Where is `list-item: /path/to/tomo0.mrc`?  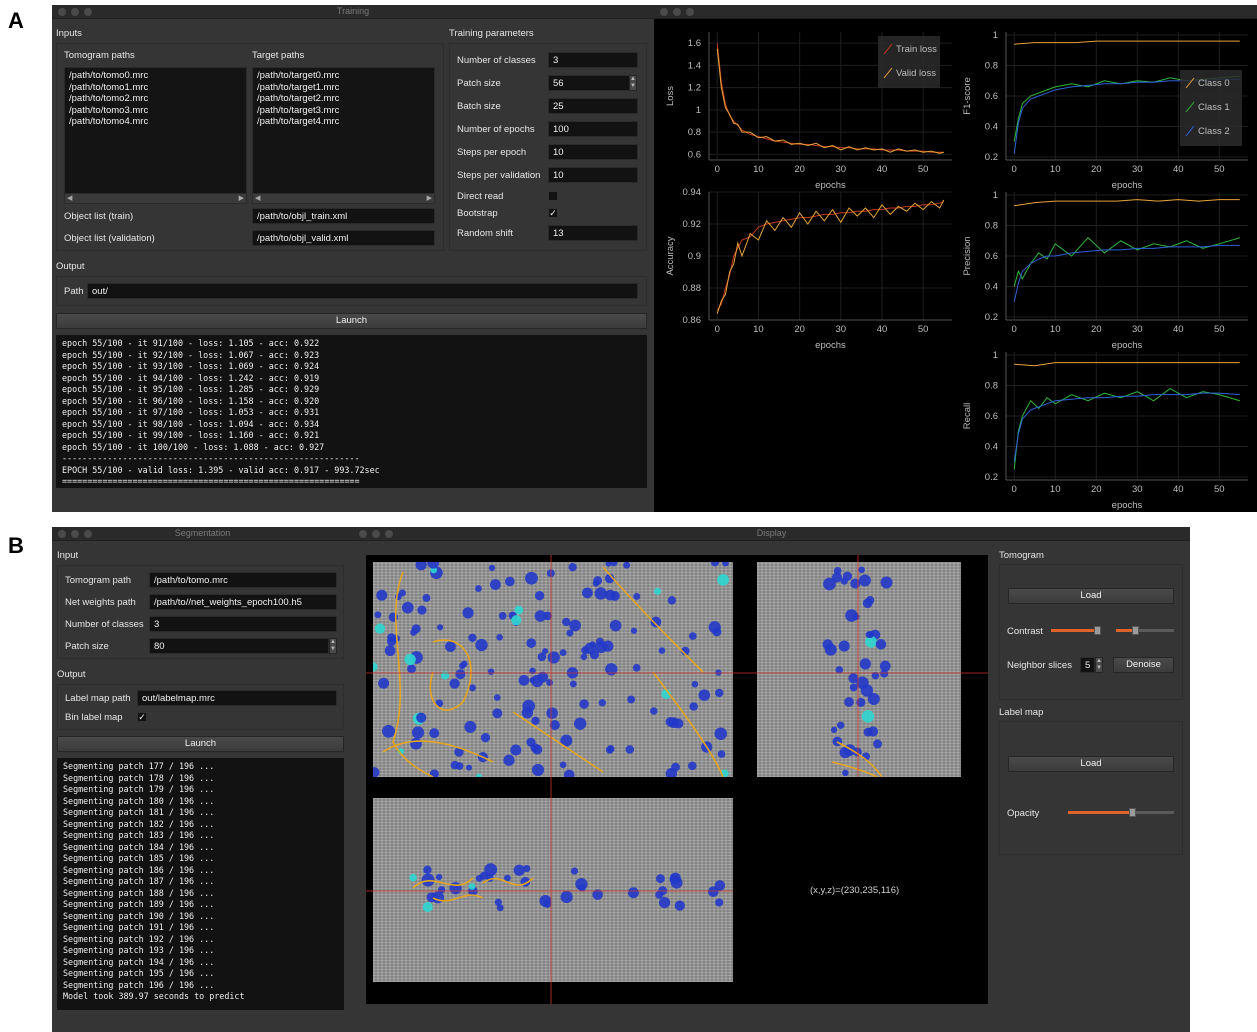 list-item: /path/to/tomo0.mrc is located at coordinates (155, 76).